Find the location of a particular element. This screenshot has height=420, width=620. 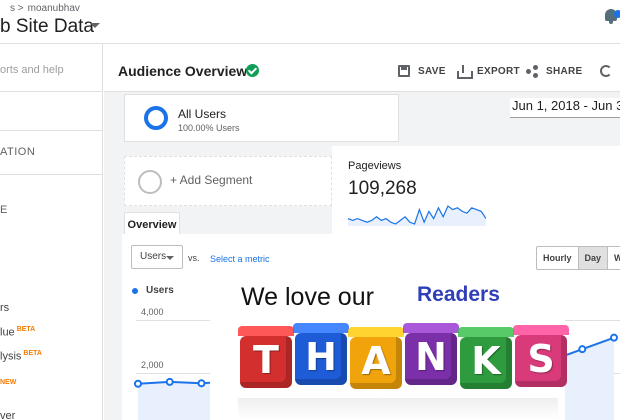

segment-name: All Users is located at coordinates (202, 114).